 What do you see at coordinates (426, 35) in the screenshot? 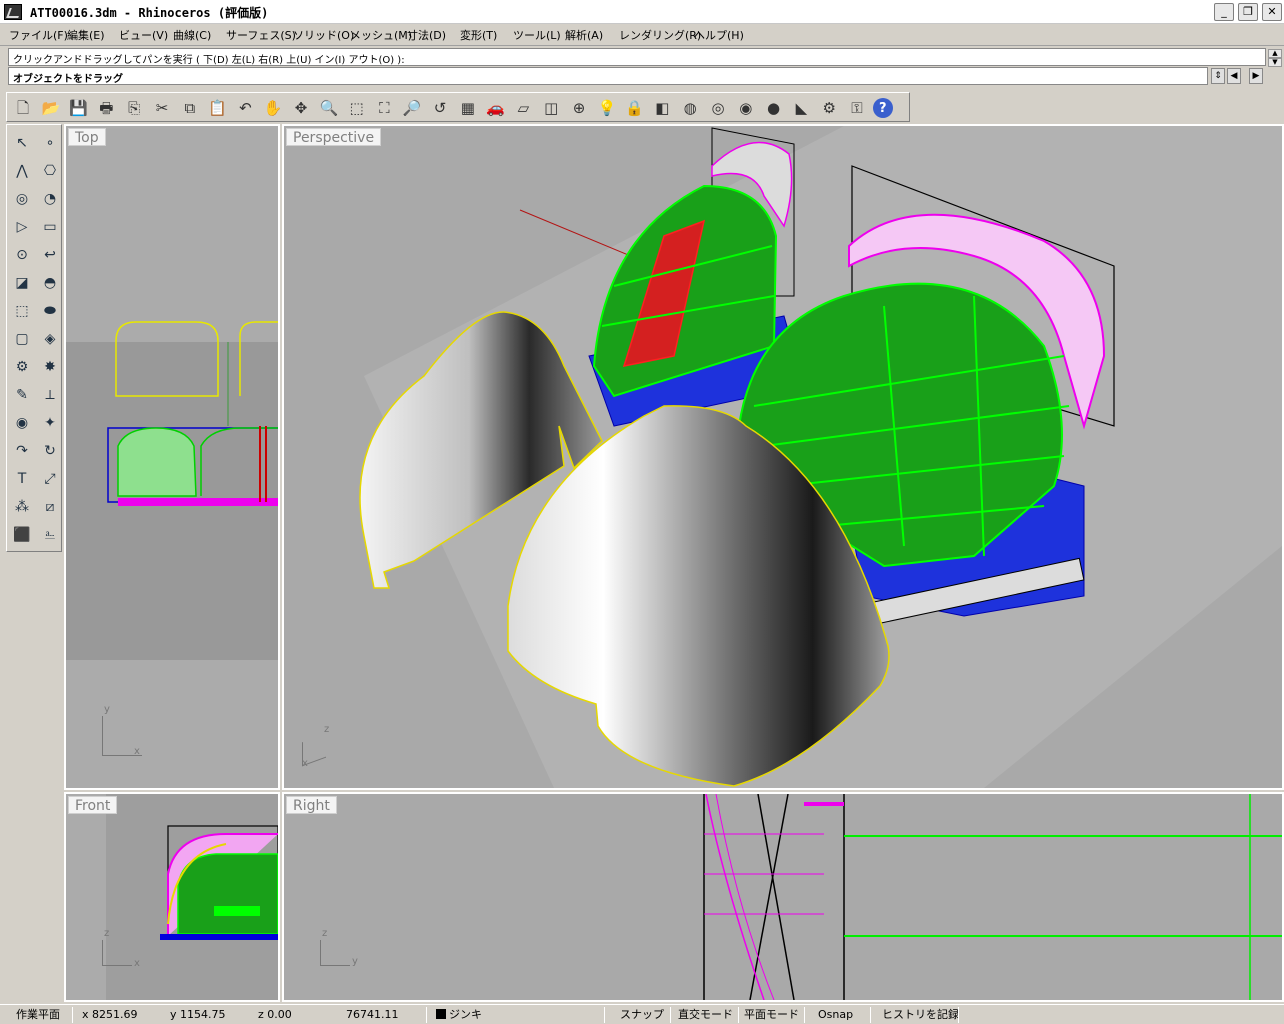
I see `menu-dimension: 寸法(D)` at bounding box center [426, 35].